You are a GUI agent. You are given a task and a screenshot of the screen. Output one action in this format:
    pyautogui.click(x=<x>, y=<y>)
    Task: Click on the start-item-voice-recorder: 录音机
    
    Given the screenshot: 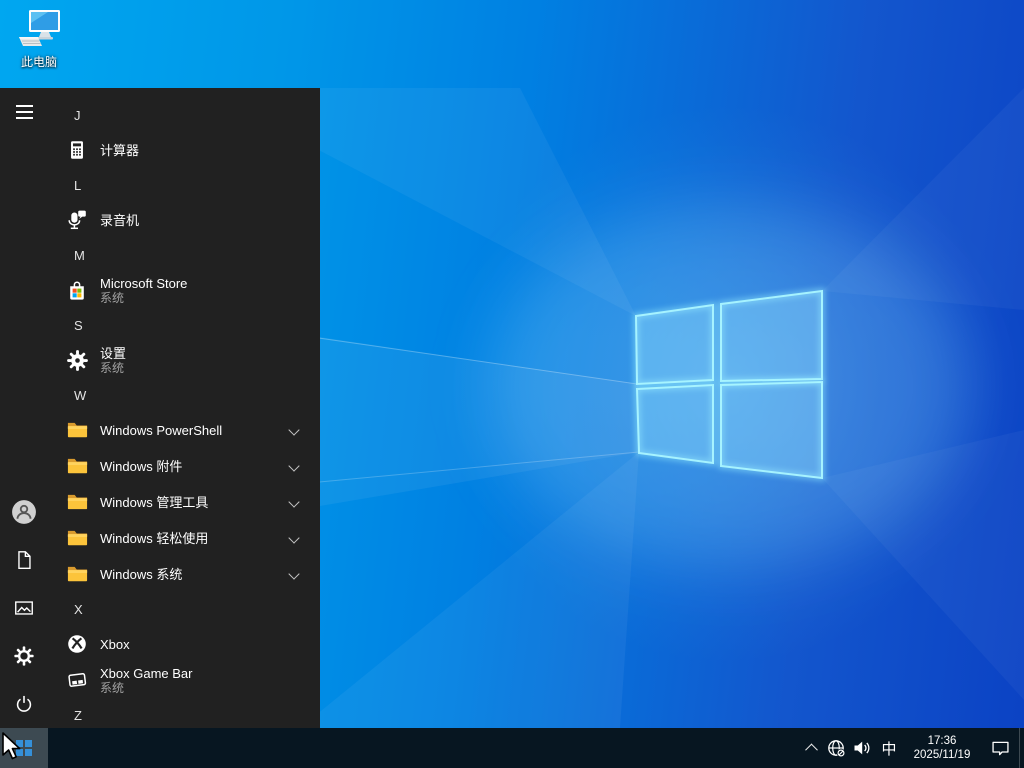 What is the action you would take?
    pyautogui.click(x=184, y=220)
    